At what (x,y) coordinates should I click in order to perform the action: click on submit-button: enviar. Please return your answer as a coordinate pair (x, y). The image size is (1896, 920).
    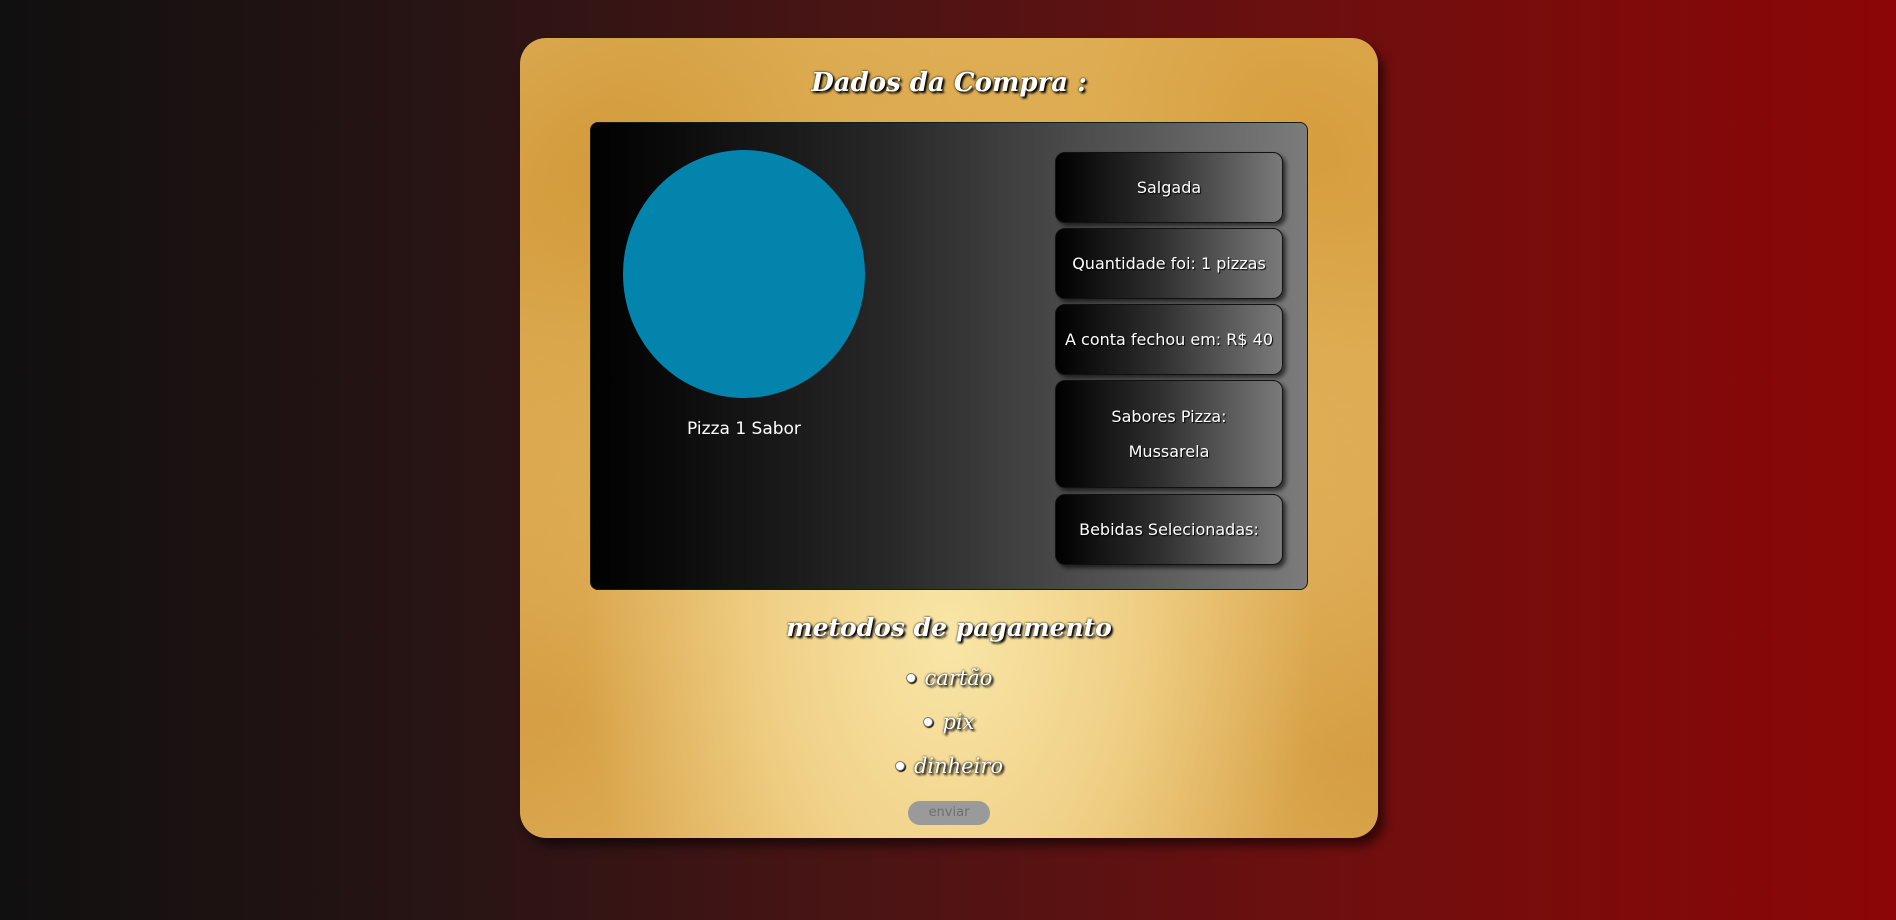
    Looking at the image, I should click on (949, 813).